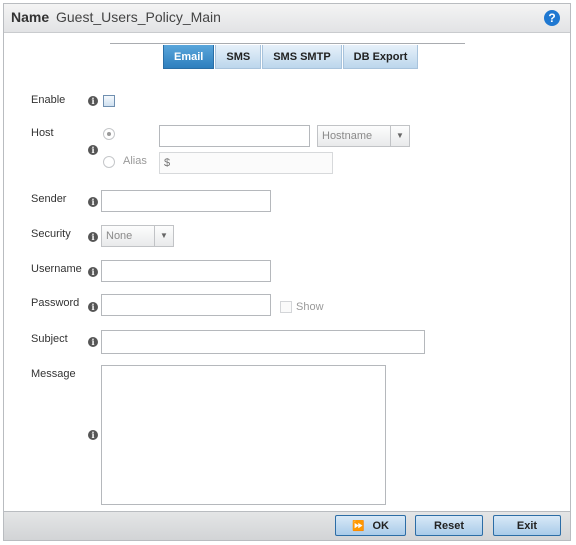 The image size is (576, 545). Describe the element at coordinates (42, 133) in the screenshot. I see `host-label: Host` at that location.